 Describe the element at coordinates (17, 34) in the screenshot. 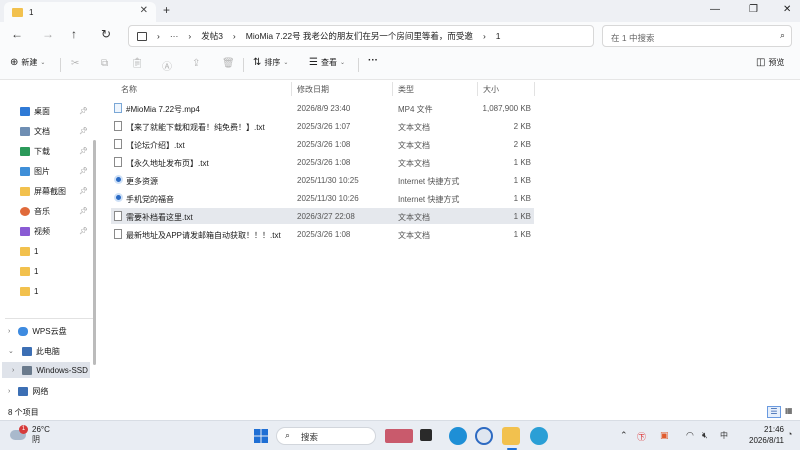

I see `back-button: ←` at that location.